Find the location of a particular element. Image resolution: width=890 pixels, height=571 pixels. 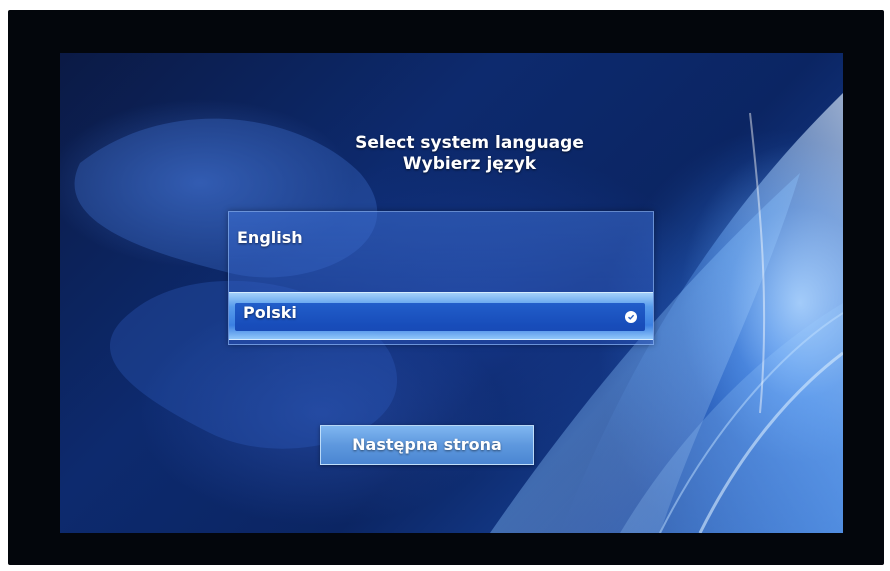

title-english: Select system language is located at coordinates (469, 143).